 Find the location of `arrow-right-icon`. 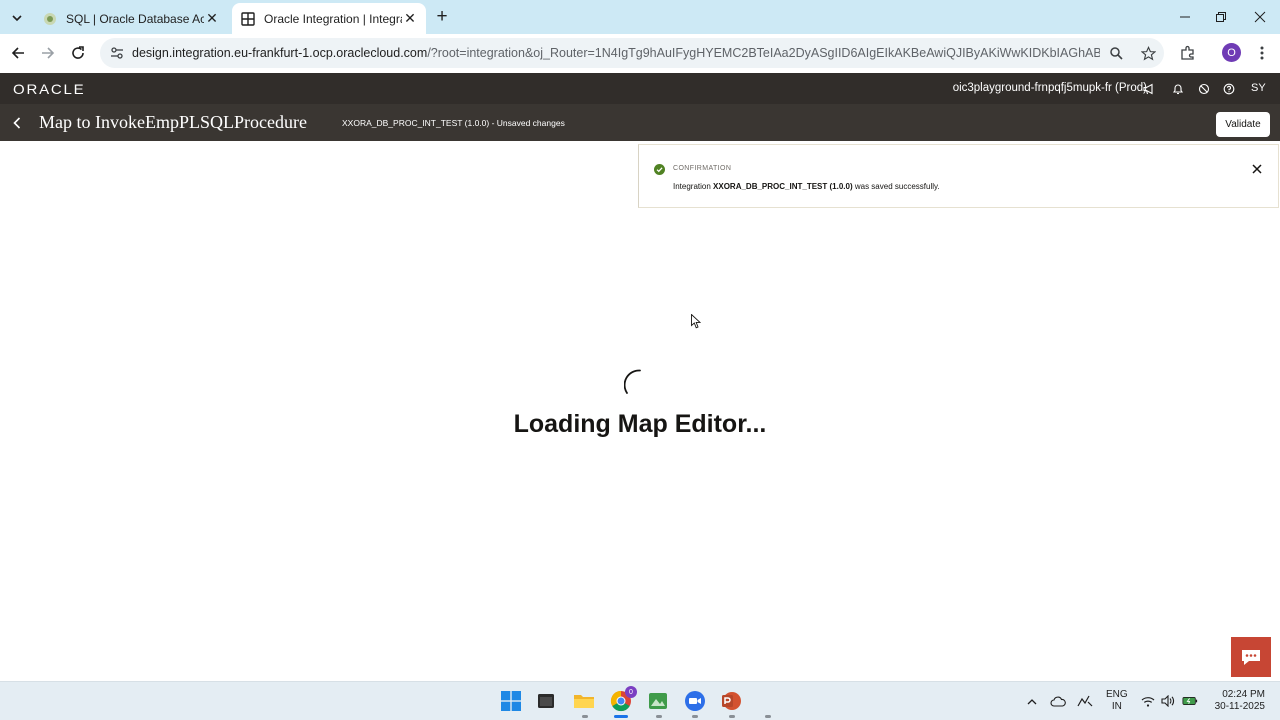

arrow-right-icon is located at coordinates (48, 53).